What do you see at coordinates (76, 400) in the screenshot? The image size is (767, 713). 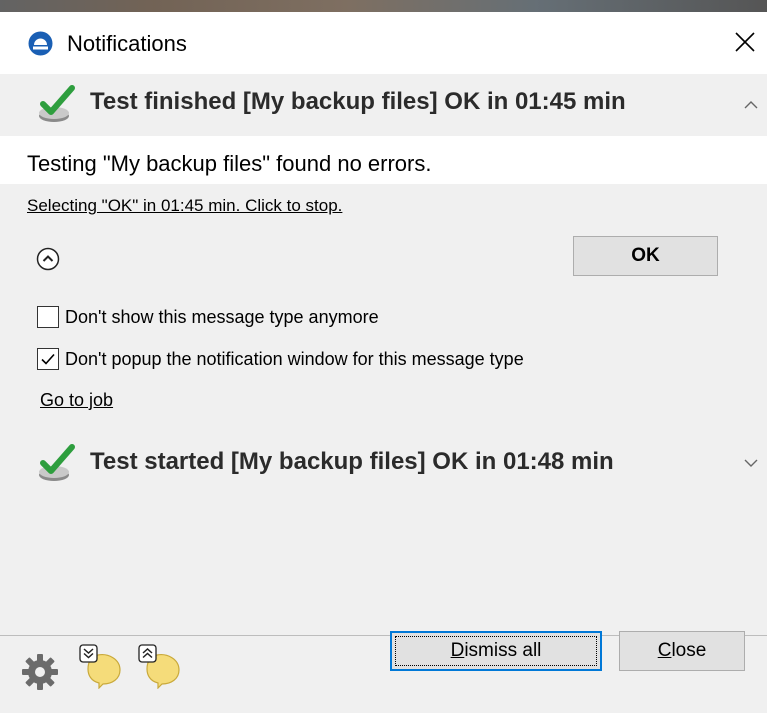 I see `go-to-job-link: Go to job` at bounding box center [76, 400].